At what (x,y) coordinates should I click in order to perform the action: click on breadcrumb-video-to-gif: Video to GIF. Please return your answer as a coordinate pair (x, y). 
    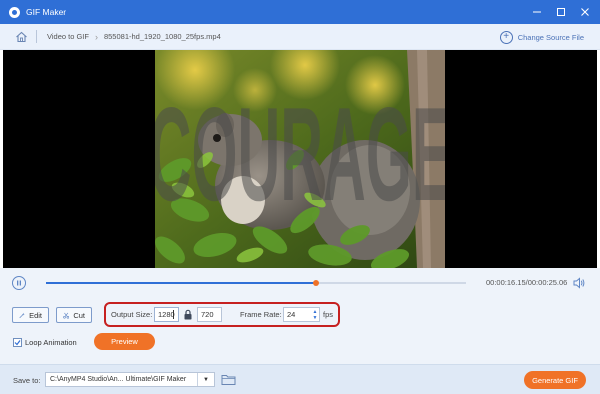
    Looking at the image, I should click on (68, 36).